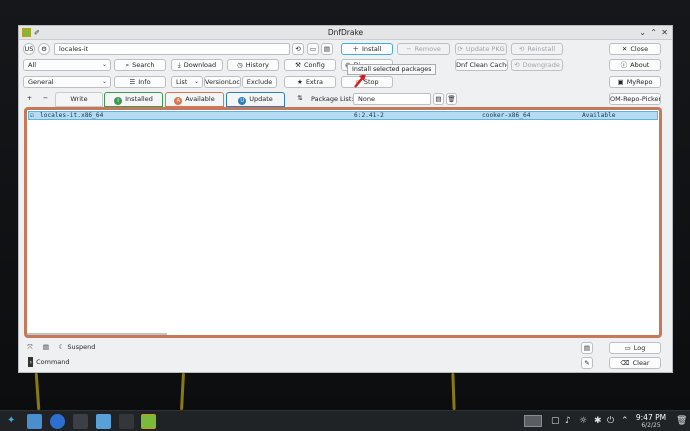  I want to click on clear-icon: ⌫, so click(625, 363).